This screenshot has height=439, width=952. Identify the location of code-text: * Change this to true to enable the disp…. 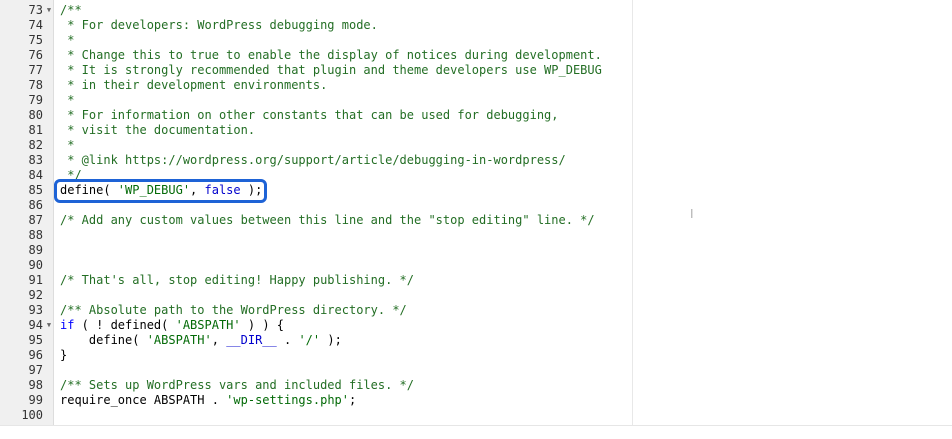
(331, 55).